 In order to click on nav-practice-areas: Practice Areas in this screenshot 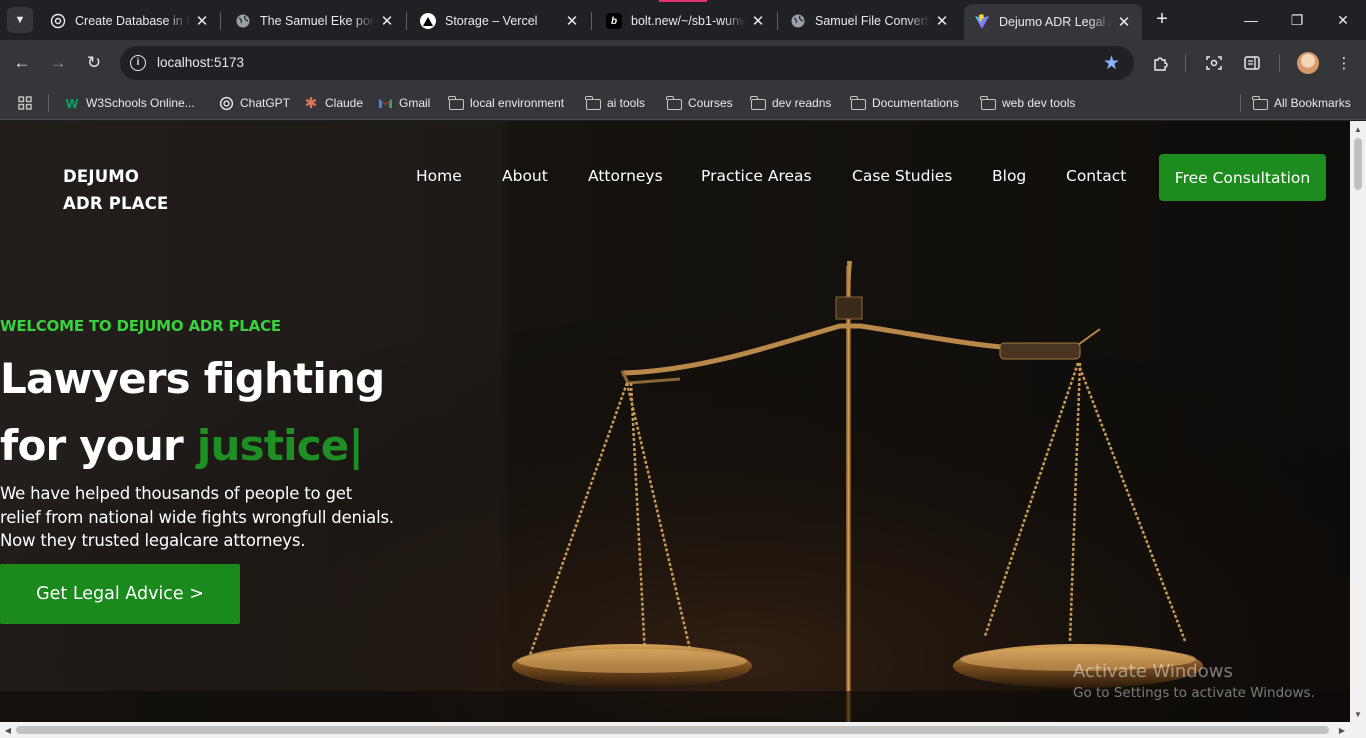, I will do `click(756, 176)`.